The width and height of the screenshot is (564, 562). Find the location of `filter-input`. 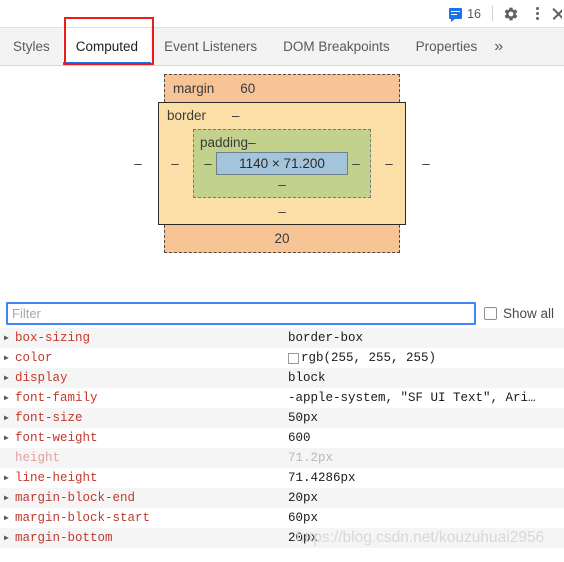

filter-input is located at coordinates (241, 313).